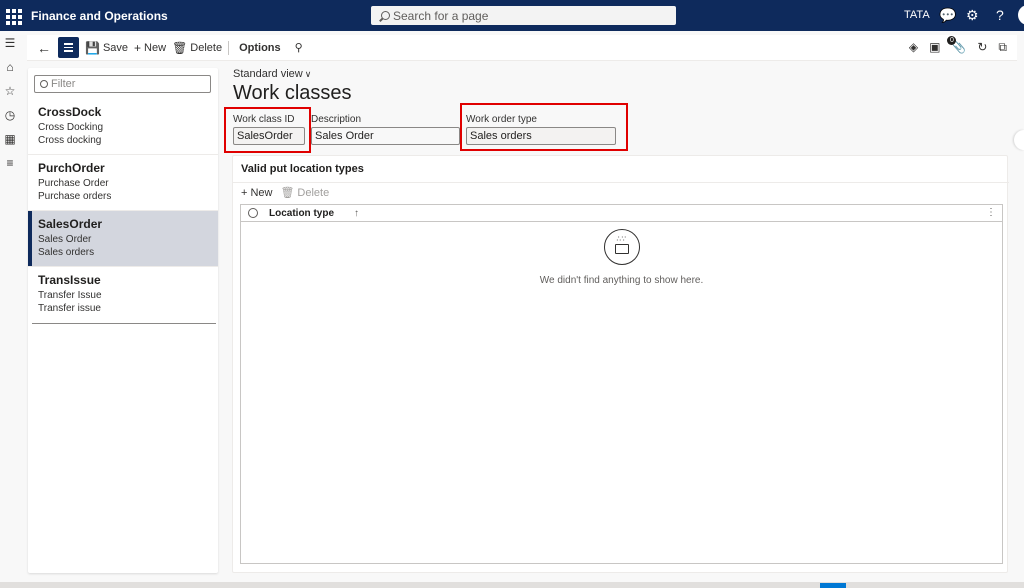 Image resolution: width=1024 pixels, height=588 pixels. Describe the element at coordinates (260, 48) in the screenshot. I see `options-tab: Options` at that location.